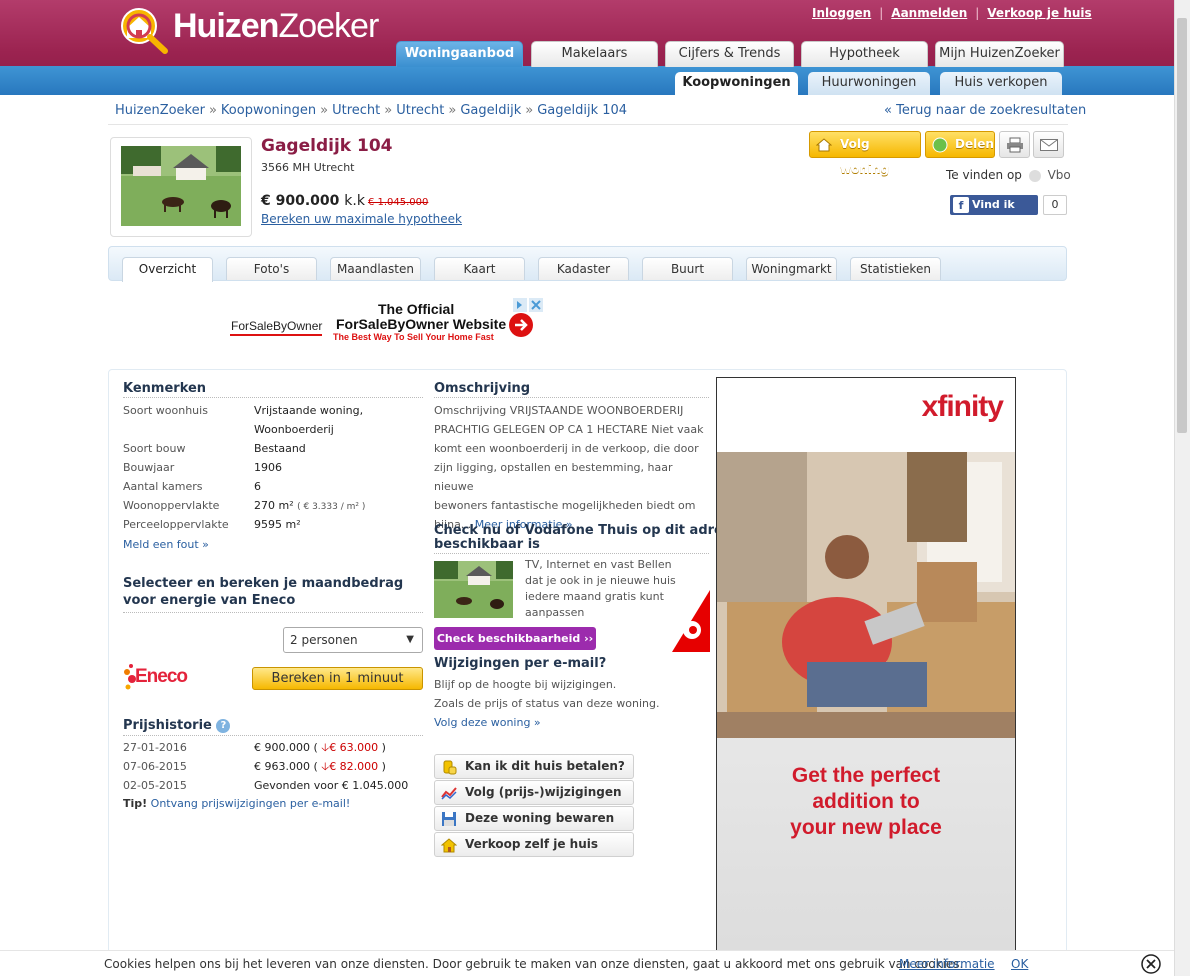  I want to click on description-line: Omschrijving VRIJSTAANDE WOONBOERDERIJ, so click(559, 410).